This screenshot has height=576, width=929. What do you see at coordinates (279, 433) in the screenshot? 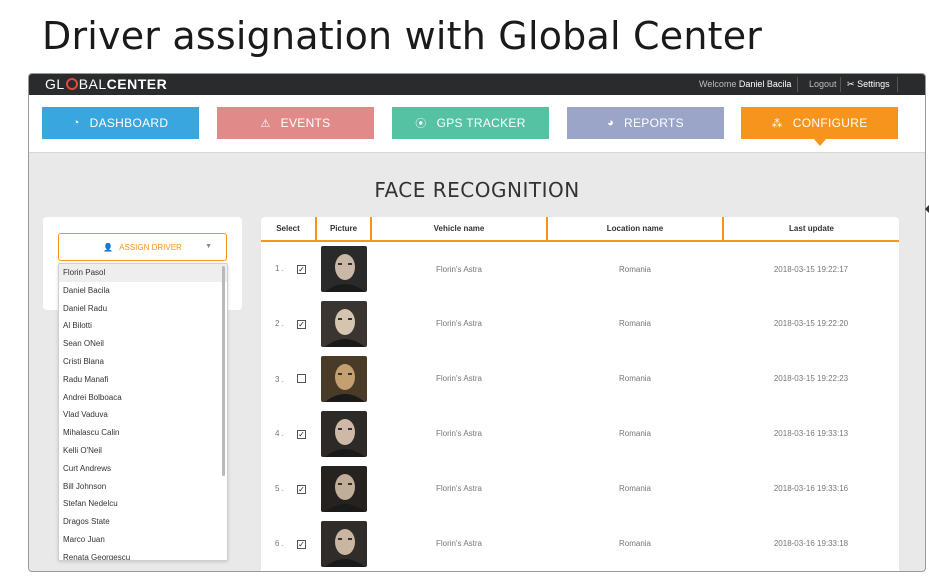
I see `row-number: 4 .` at bounding box center [279, 433].